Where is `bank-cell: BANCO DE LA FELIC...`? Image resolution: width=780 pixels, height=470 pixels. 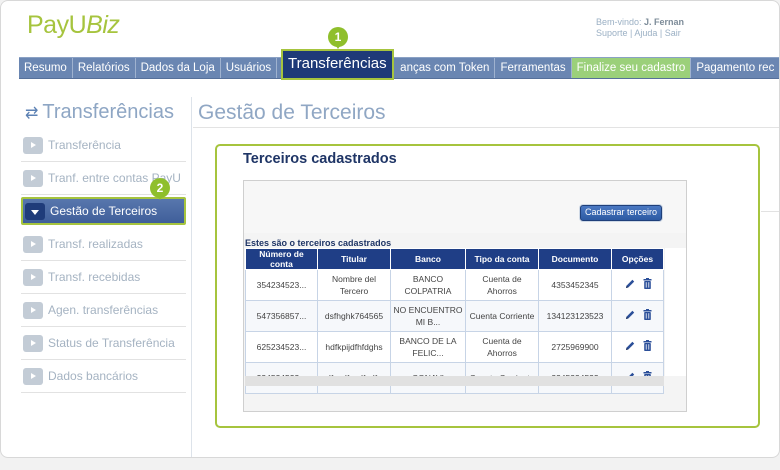
bank-cell: BANCO DE LA FELIC... is located at coordinates (428, 347).